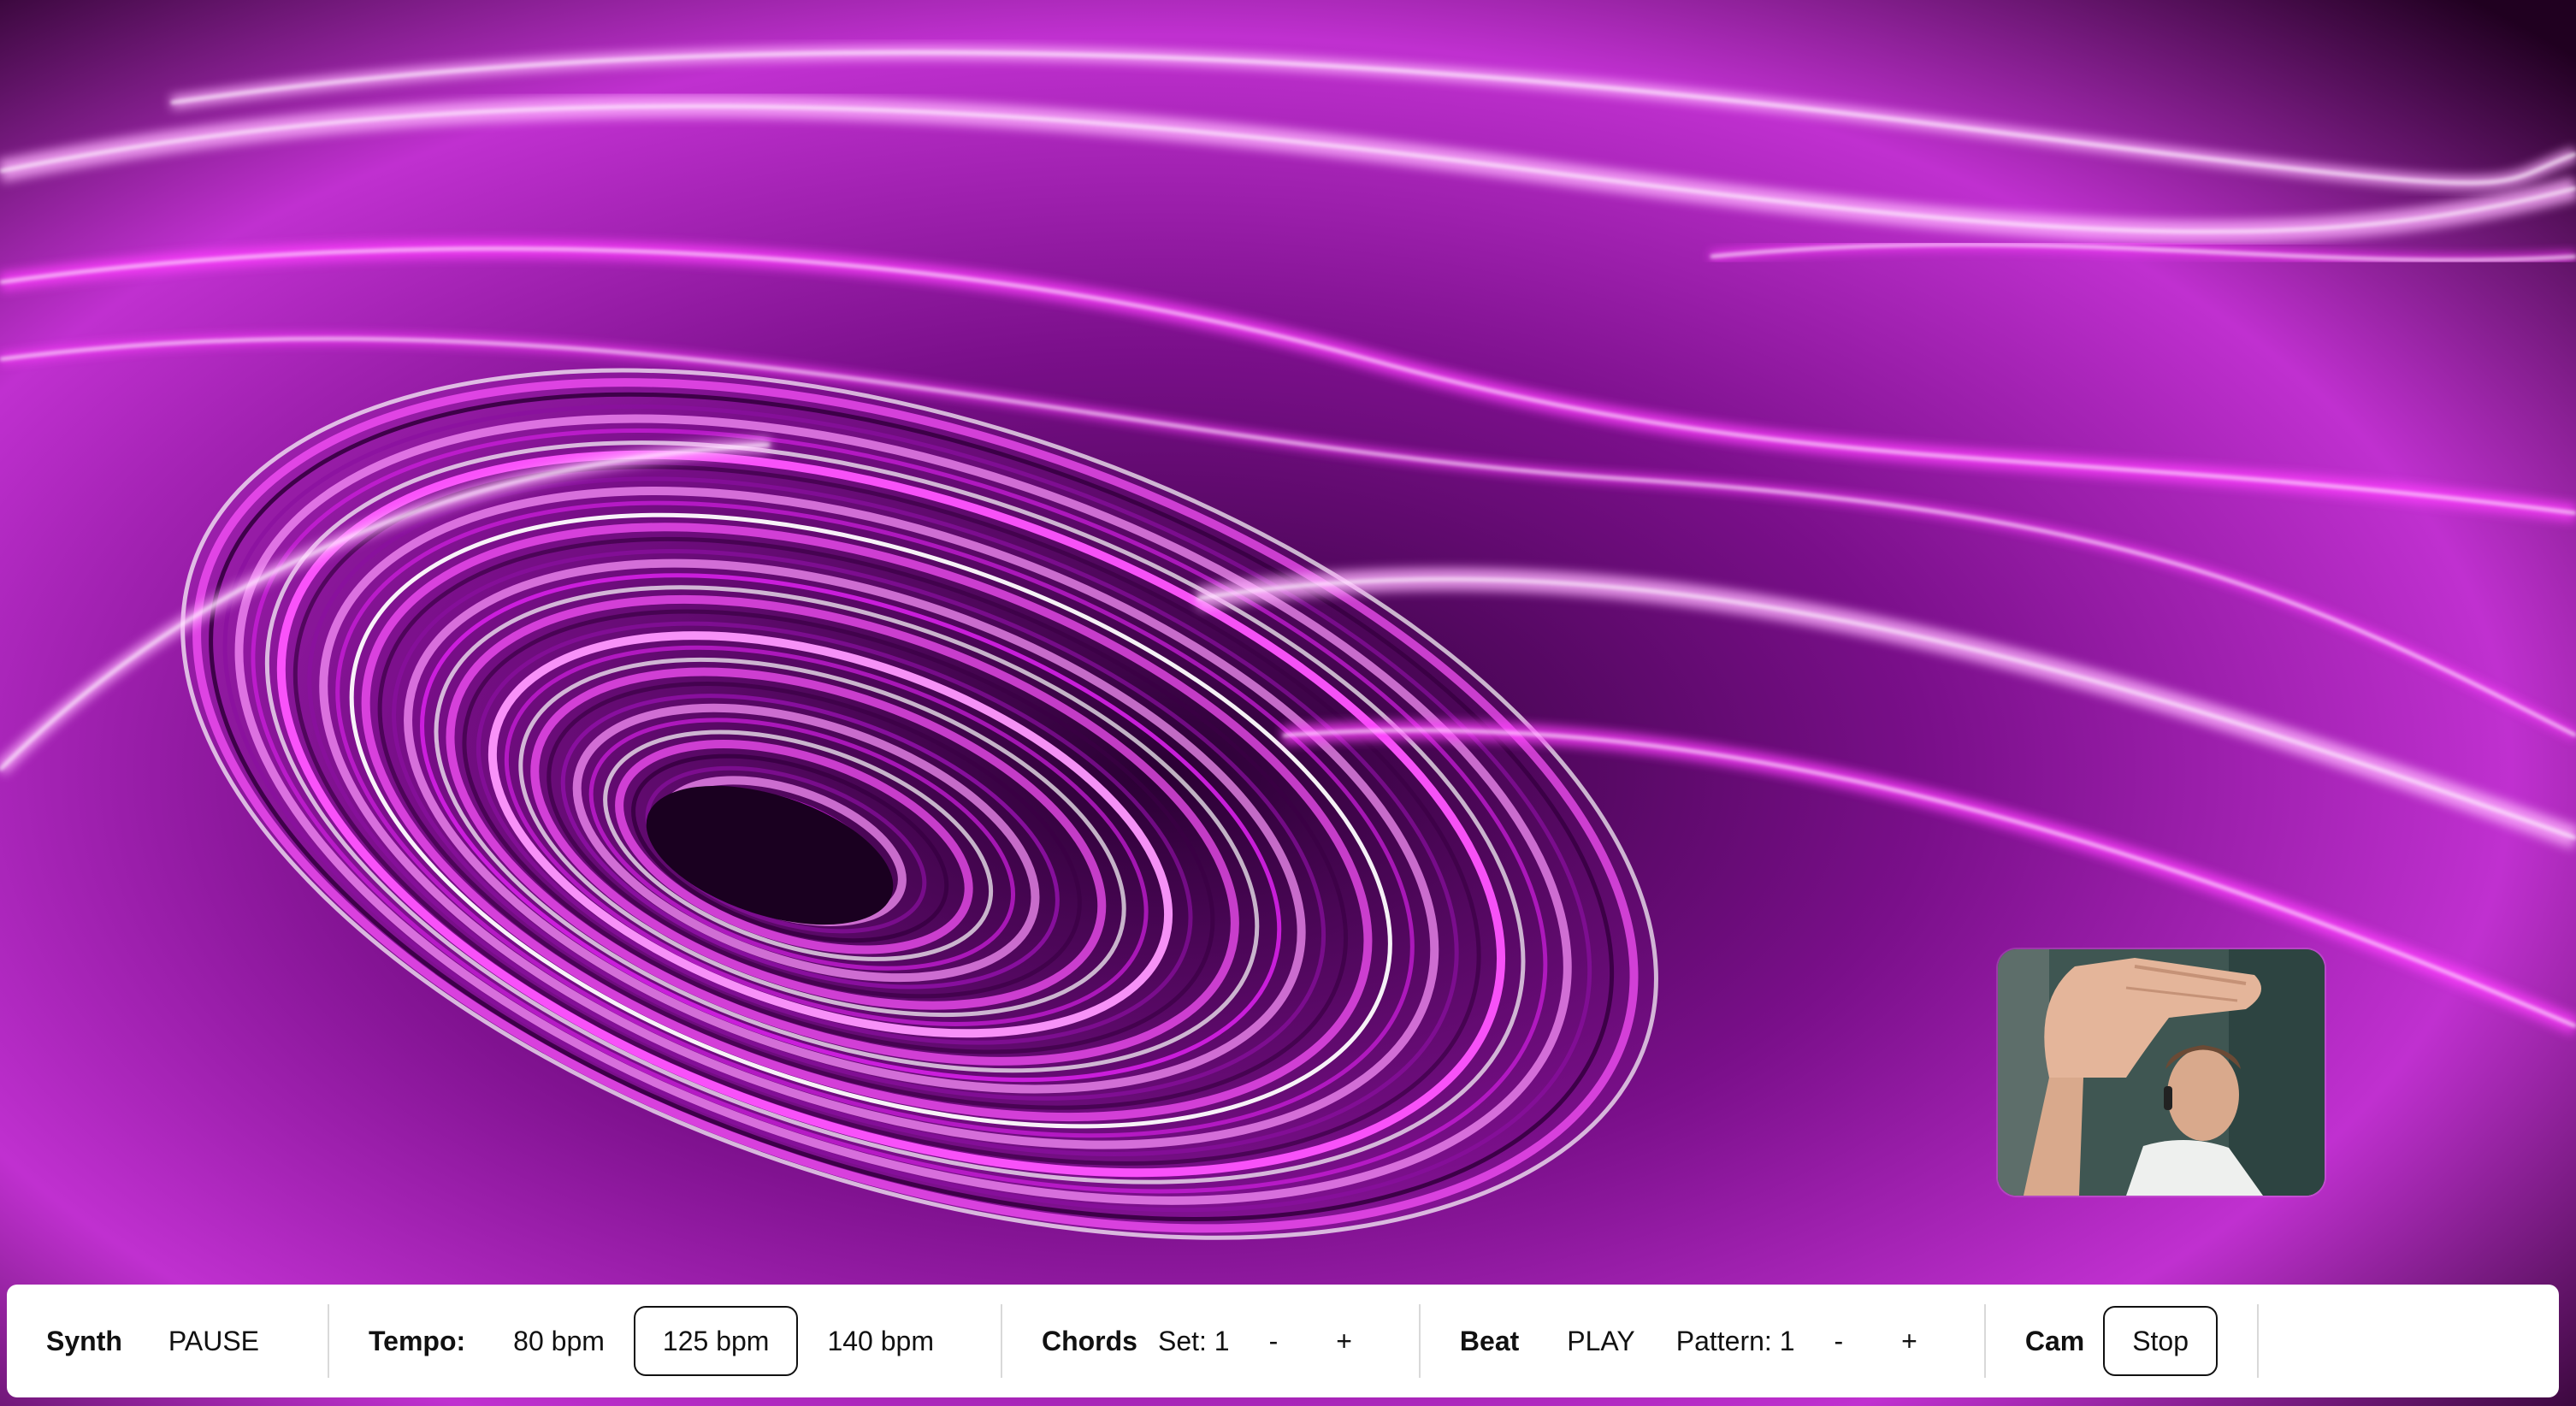  Describe the element at coordinates (1489, 1341) in the screenshot. I see `beat-label: Beat` at that location.